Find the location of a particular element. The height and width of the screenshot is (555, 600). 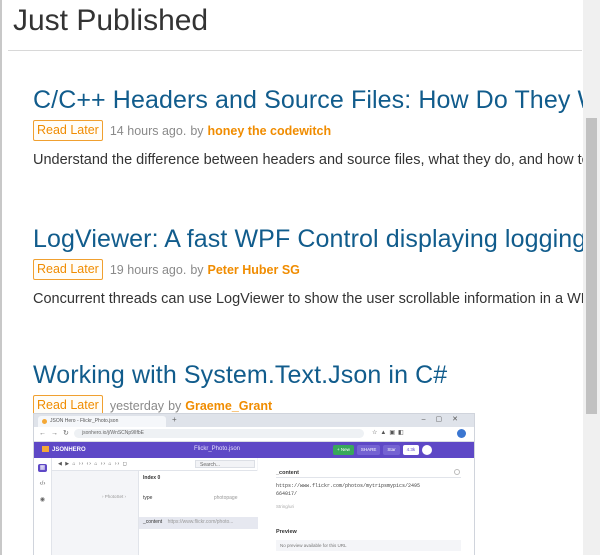

tree-column-item: › PhotoSet › is located at coordinates (114, 496).